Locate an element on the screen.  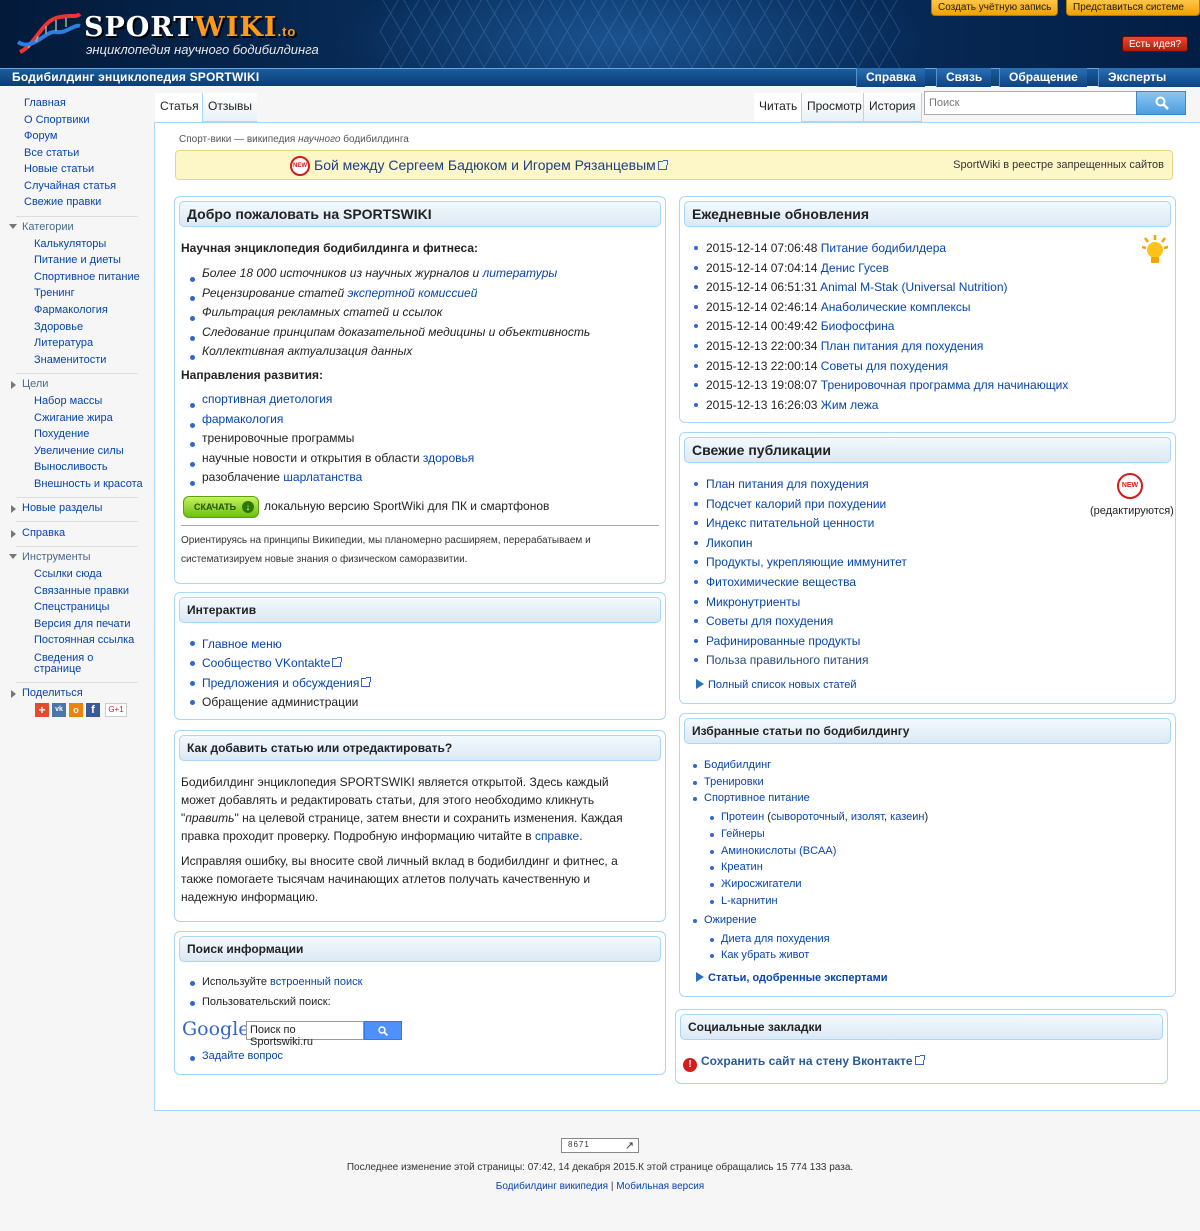
tab-view: Просмотр is located at coordinates (834, 107).